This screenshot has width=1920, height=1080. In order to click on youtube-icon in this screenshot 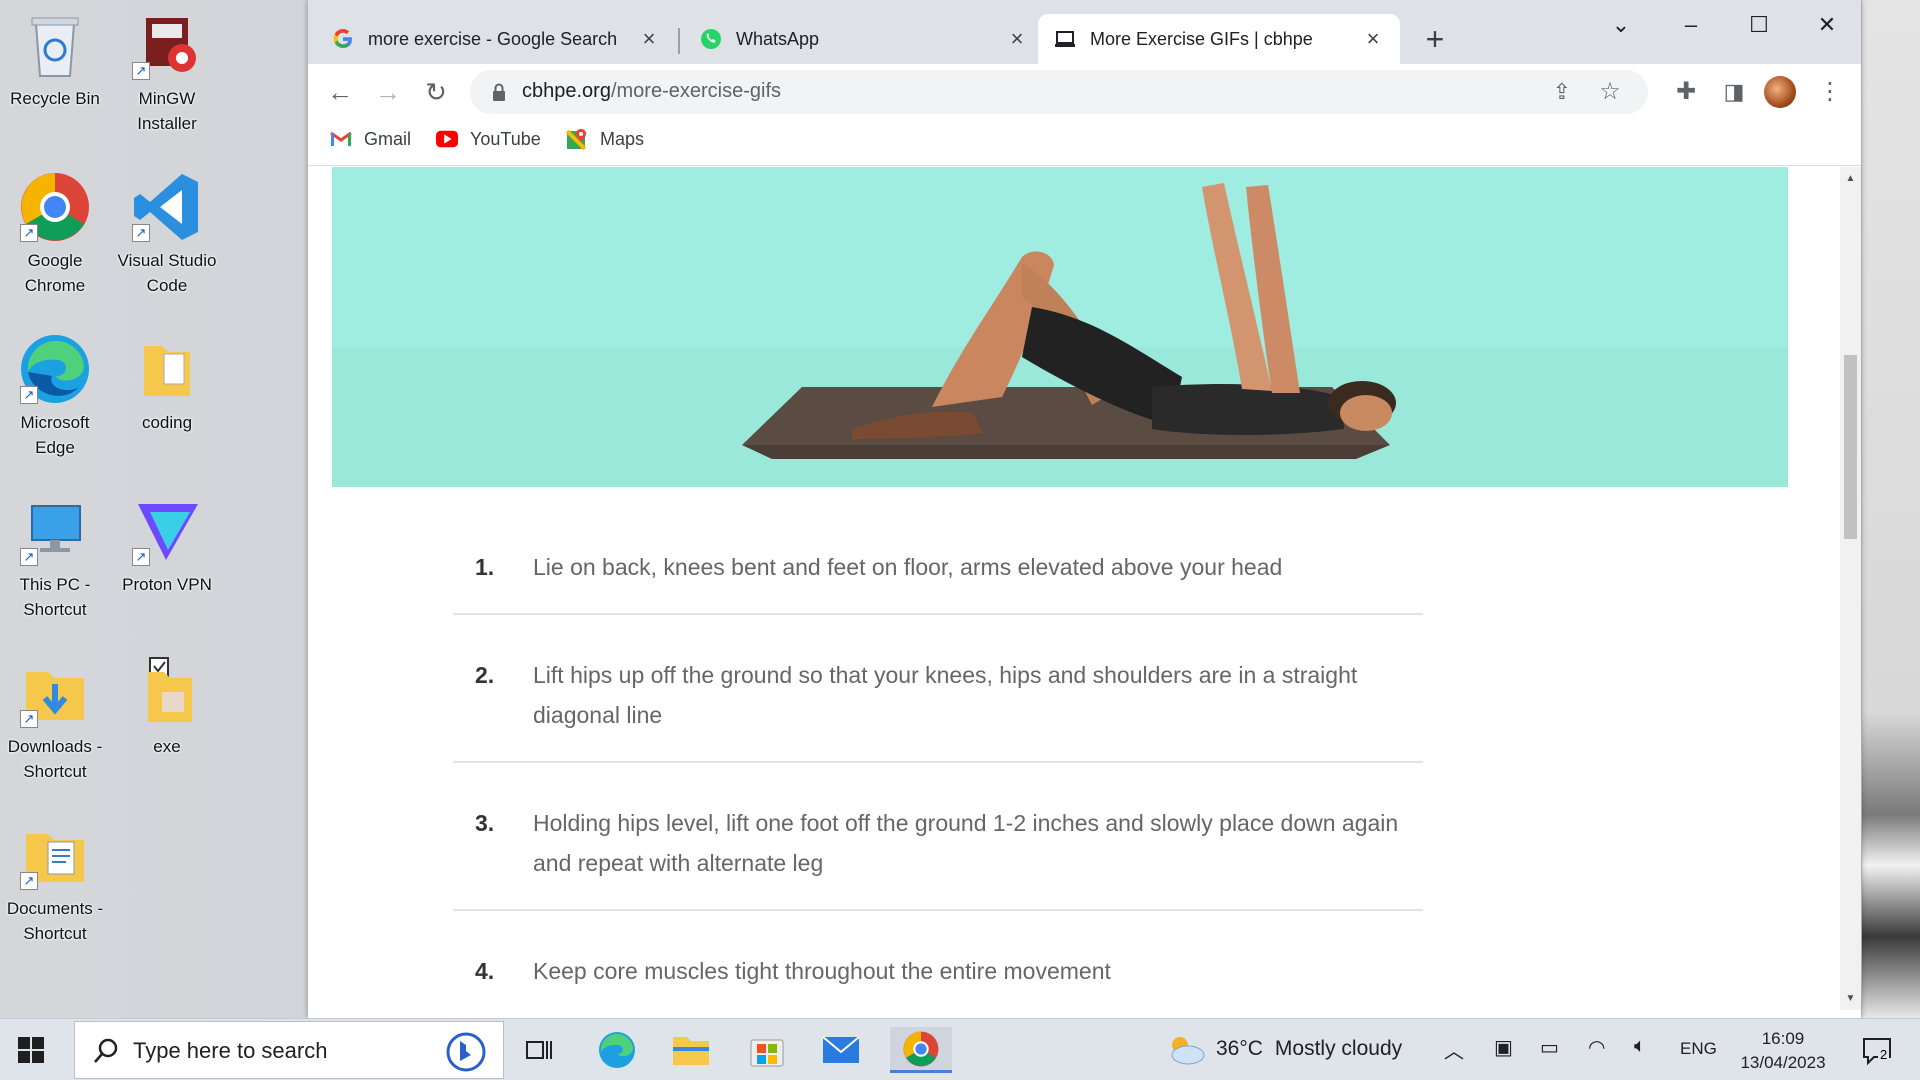, I will do `click(447, 139)`.